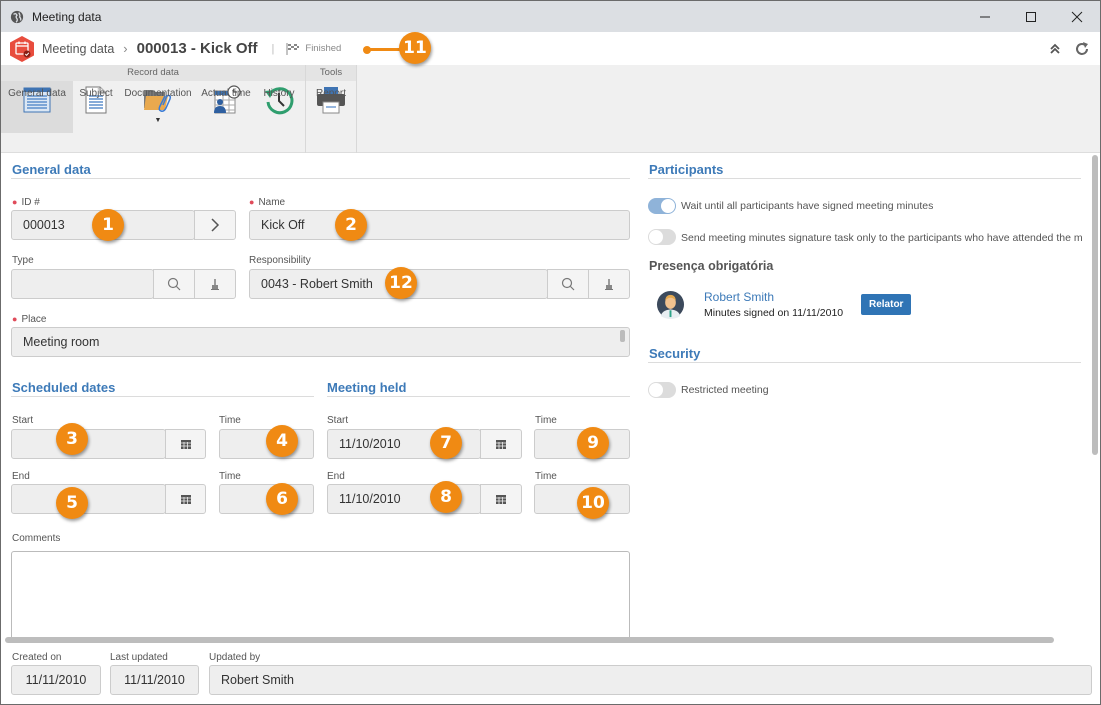  I want to click on section-title-meeting-held: Meeting held, so click(367, 387).